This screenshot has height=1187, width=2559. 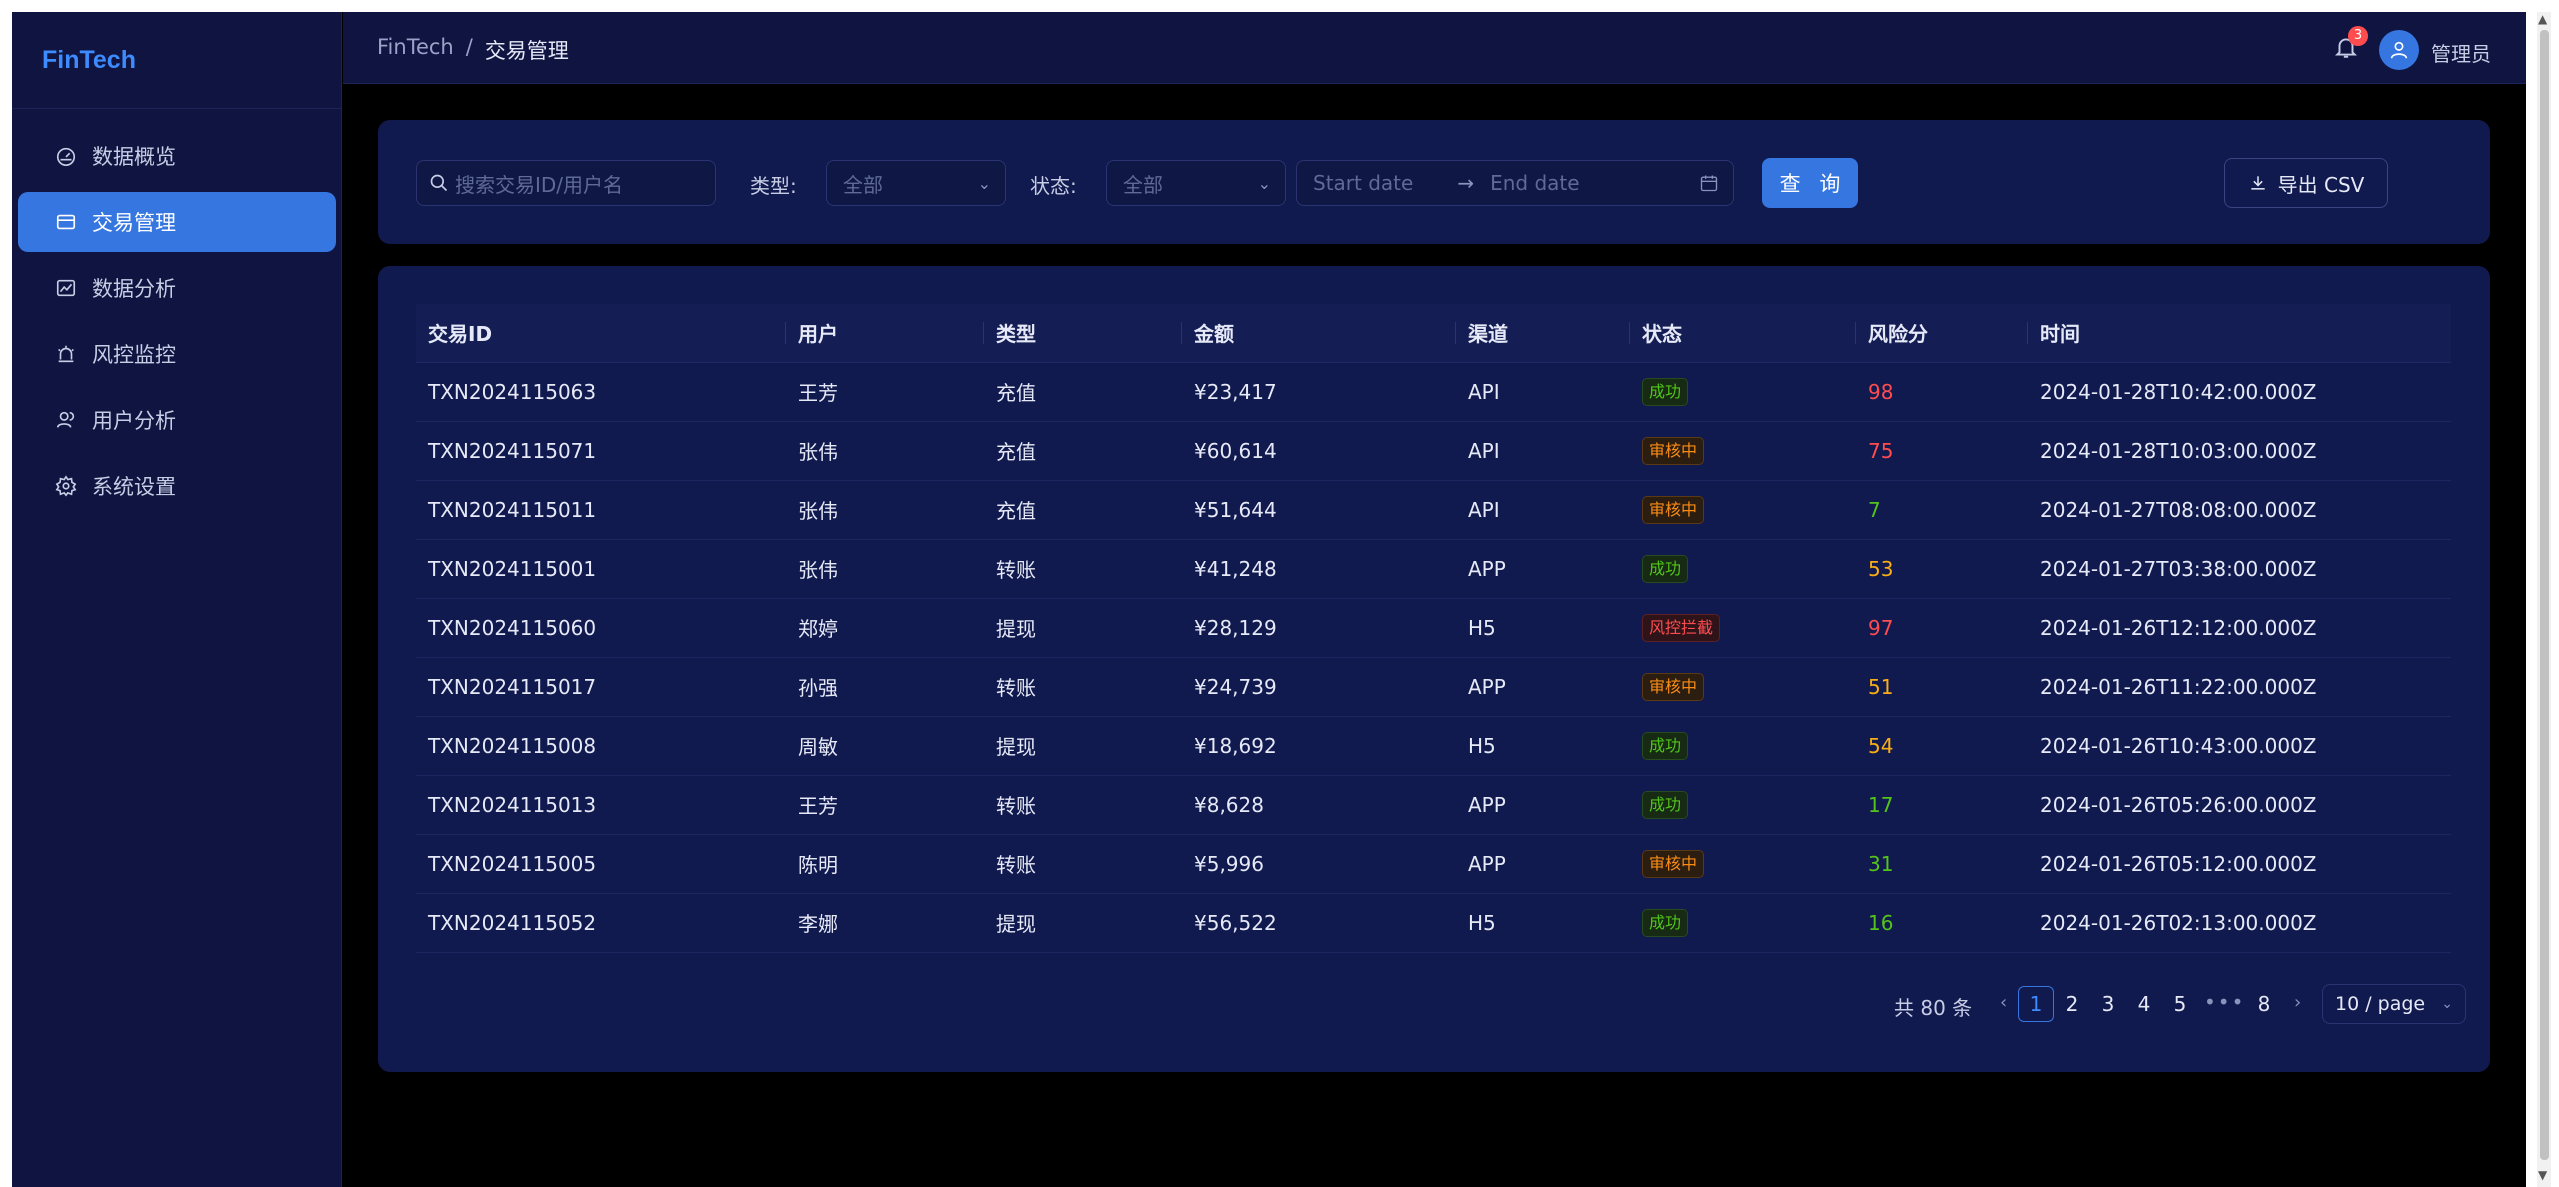 I want to click on page-button-4: 4, so click(x=2144, y=1004).